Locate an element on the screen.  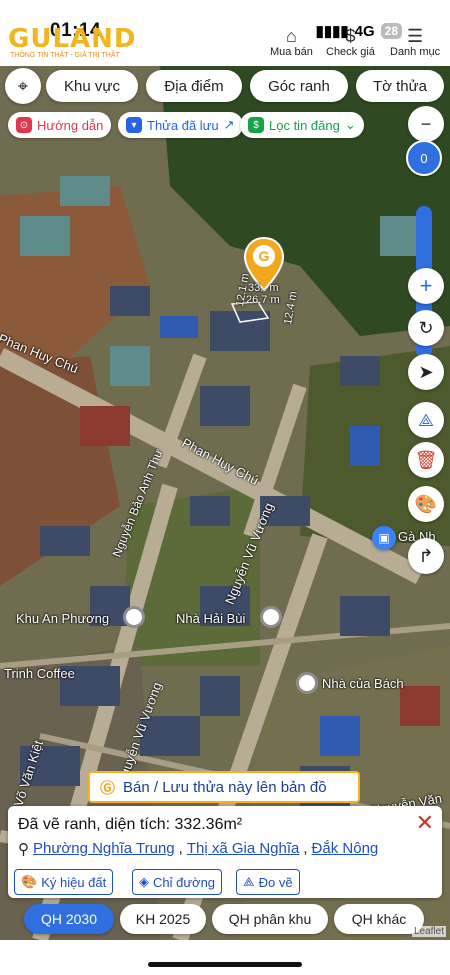
nav-mua-ban: ⌂ Mua bán is located at coordinates (291, 42).